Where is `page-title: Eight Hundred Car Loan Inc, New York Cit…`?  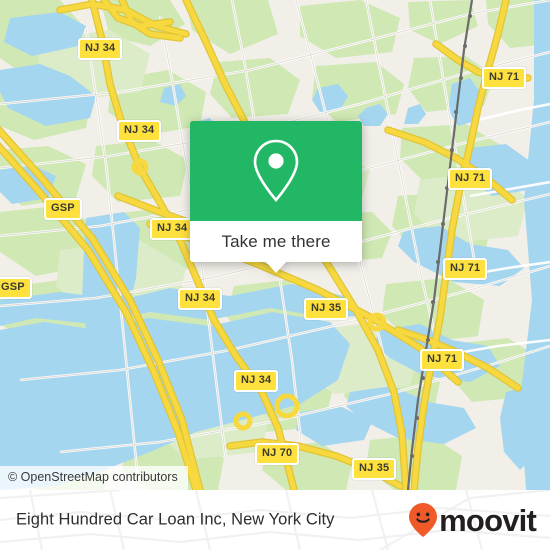 page-title: Eight Hundred Car Loan Inc, New York Cit… is located at coordinates (175, 519).